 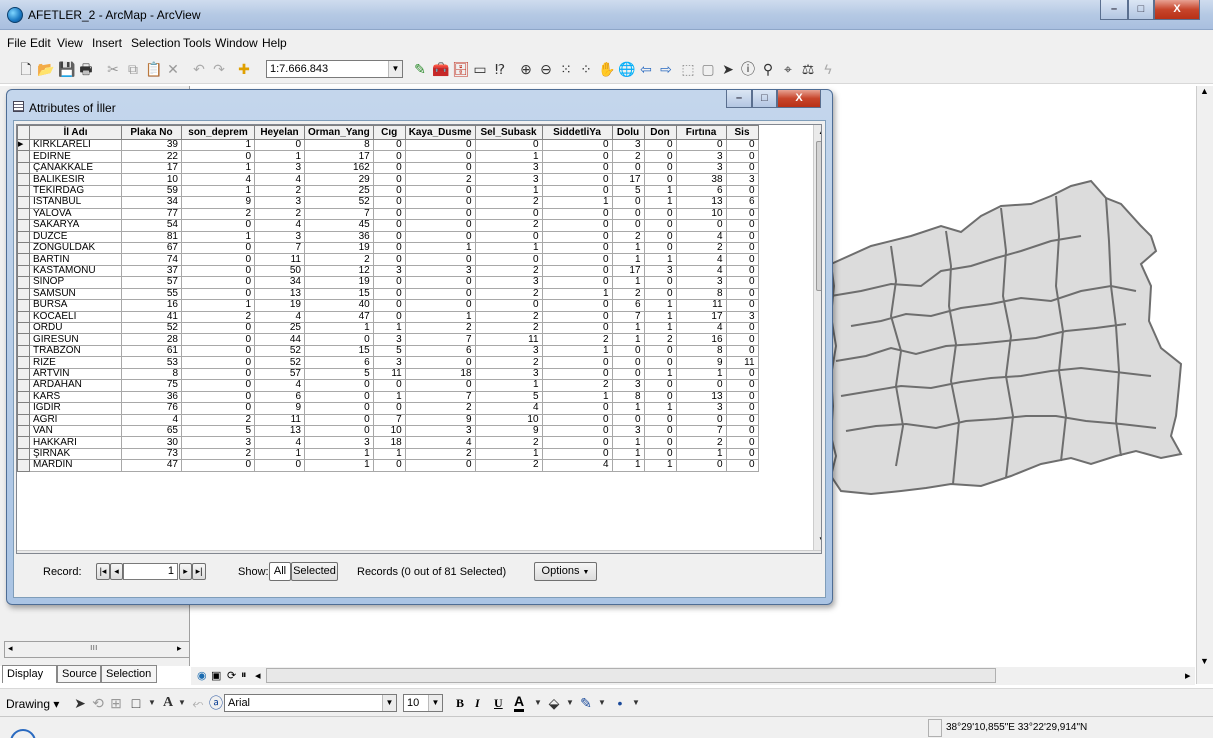 I want to click on menu-selection: Selection, so click(x=155, y=43).